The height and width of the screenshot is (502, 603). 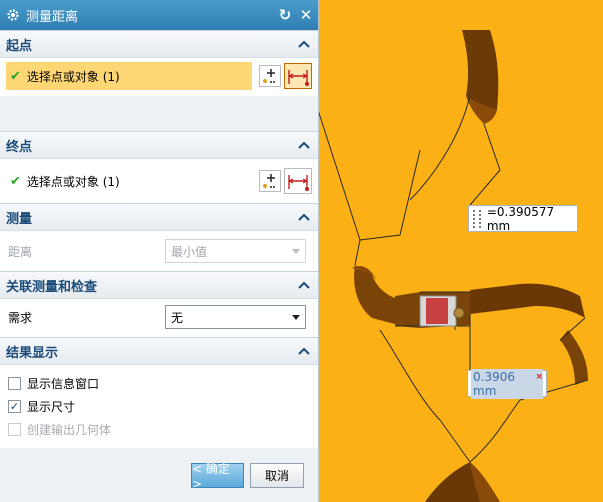 I want to click on start-selection-row: ✔ 选择点或对象 (1), so click(x=159, y=76).